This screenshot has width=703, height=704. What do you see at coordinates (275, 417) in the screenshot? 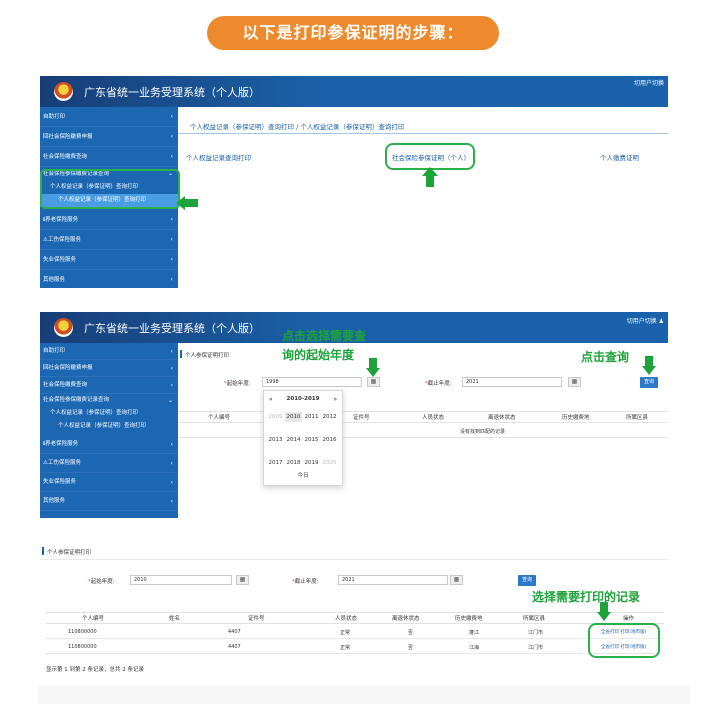
I see `year-cell: 2009` at bounding box center [275, 417].